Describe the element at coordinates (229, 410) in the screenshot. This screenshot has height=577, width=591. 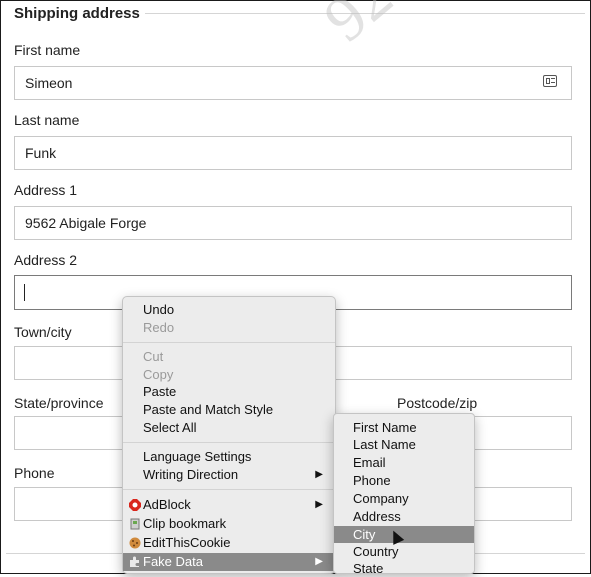
I see `menu-item-paste-match-style: Paste and Match Style` at that location.